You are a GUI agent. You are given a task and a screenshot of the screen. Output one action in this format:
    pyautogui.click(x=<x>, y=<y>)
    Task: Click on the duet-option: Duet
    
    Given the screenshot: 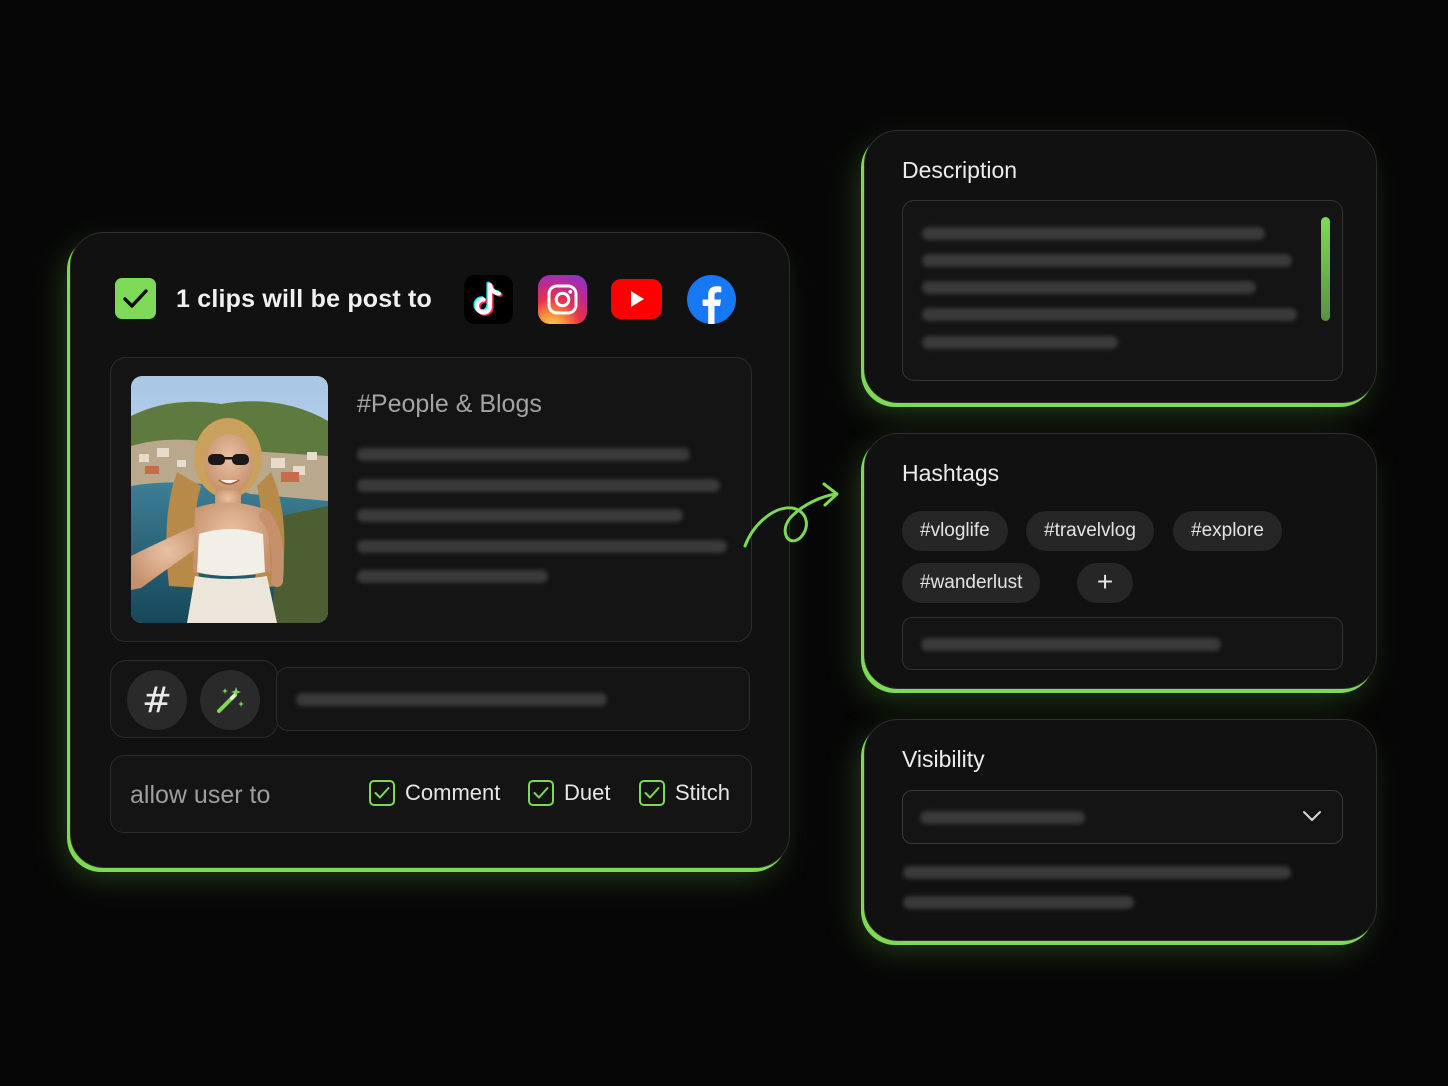 What is the action you would take?
    pyautogui.click(x=569, y=793)
    